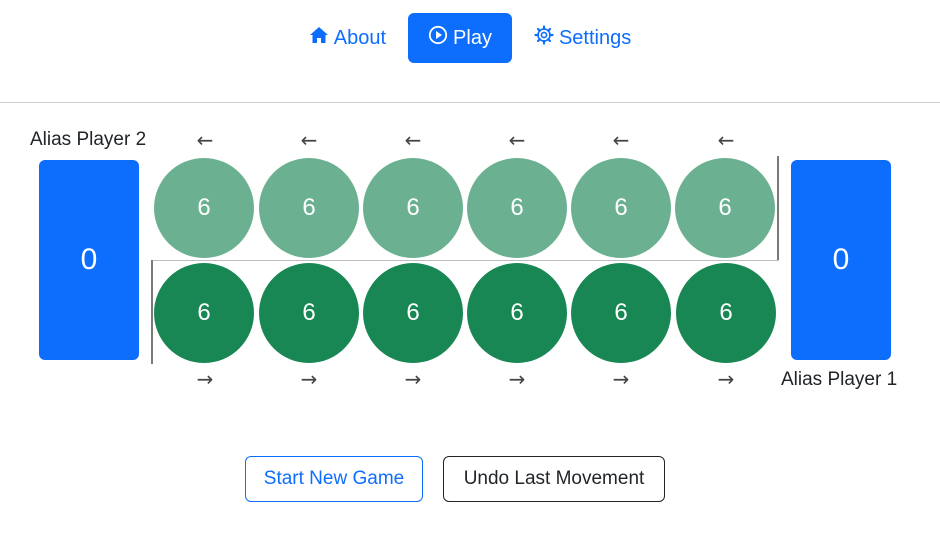 This screenshot has height=543, width=940. Describe the element at coordinates (152, 312) in the screenshot. I see `player1-row-bracket` at that location.